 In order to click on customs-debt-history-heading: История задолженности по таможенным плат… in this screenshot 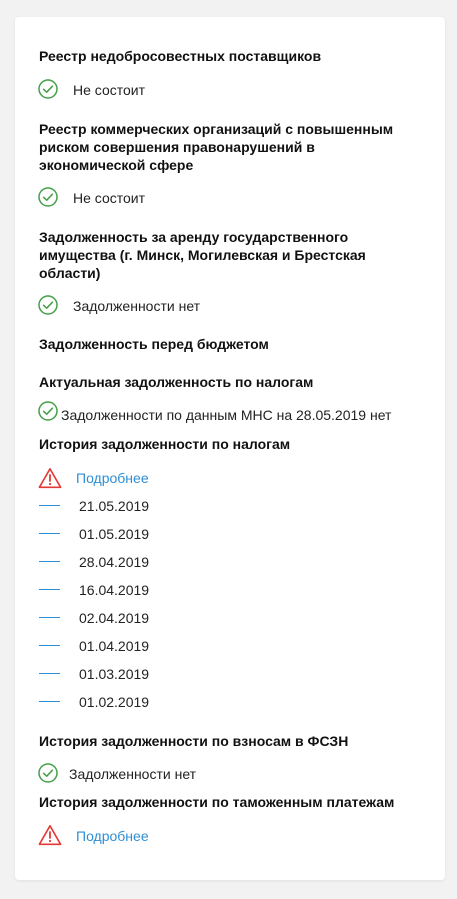, I will do `click(217, 802)`.